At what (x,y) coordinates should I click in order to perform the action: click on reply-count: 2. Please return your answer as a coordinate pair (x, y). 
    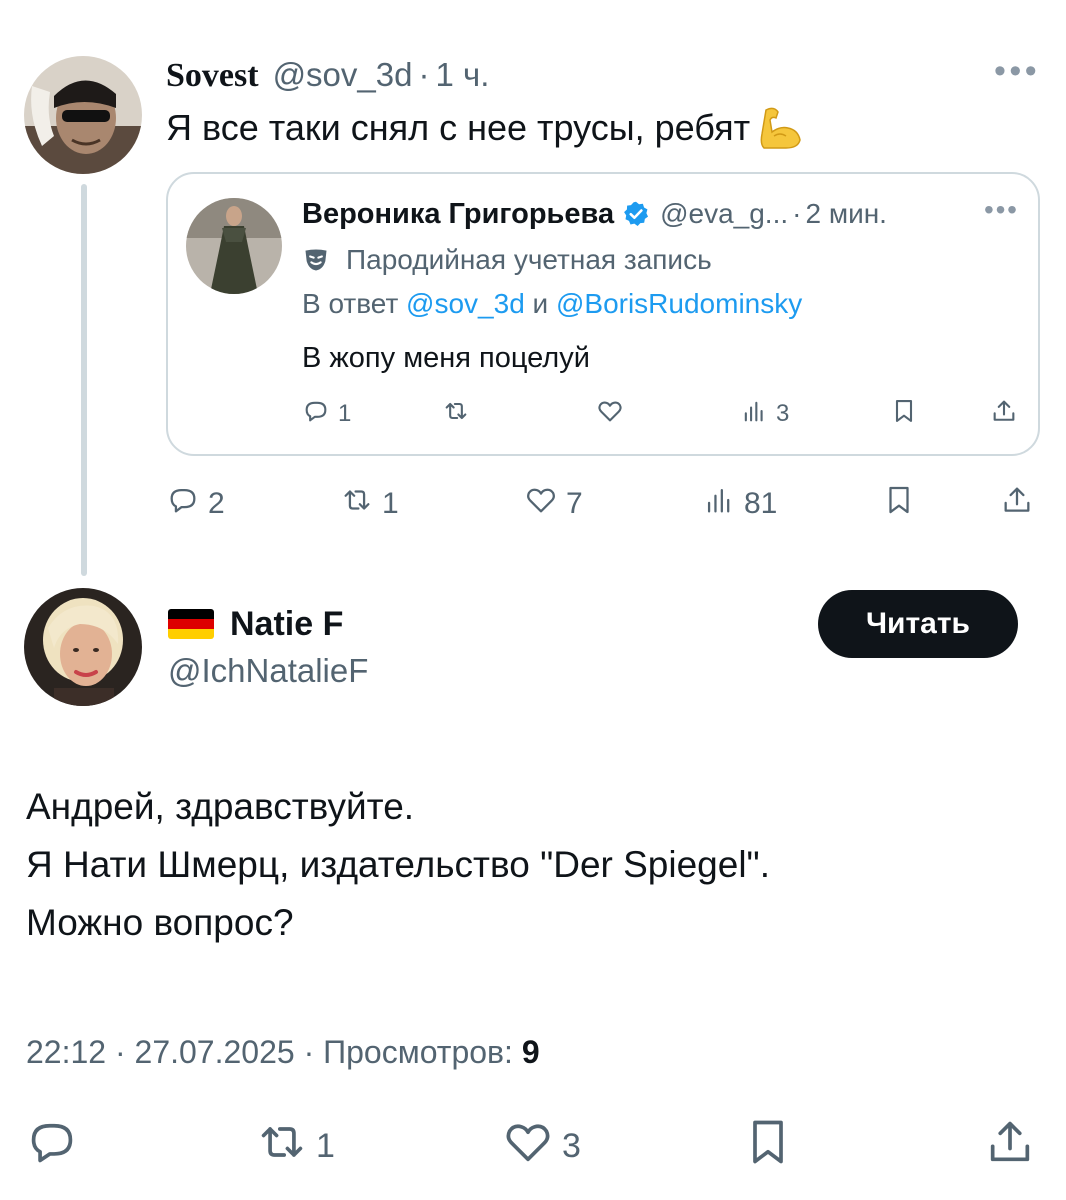
    Looking at the image, I should click on (216, 503).